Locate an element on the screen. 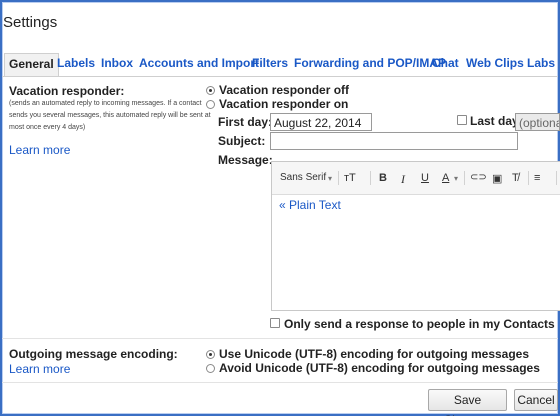 The width and height of the screenshot is (560, 416). tab-filters: Filters is located at coordinates (270, 63).